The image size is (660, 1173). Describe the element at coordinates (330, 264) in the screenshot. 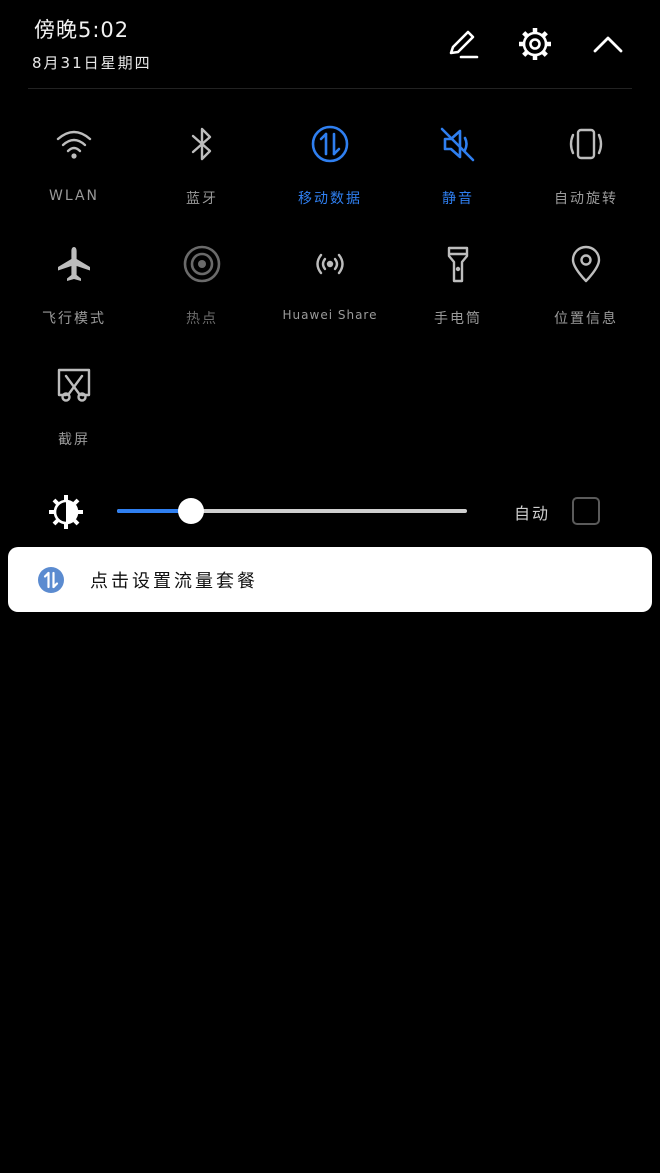

I see `huawei-share-icon` at that location.